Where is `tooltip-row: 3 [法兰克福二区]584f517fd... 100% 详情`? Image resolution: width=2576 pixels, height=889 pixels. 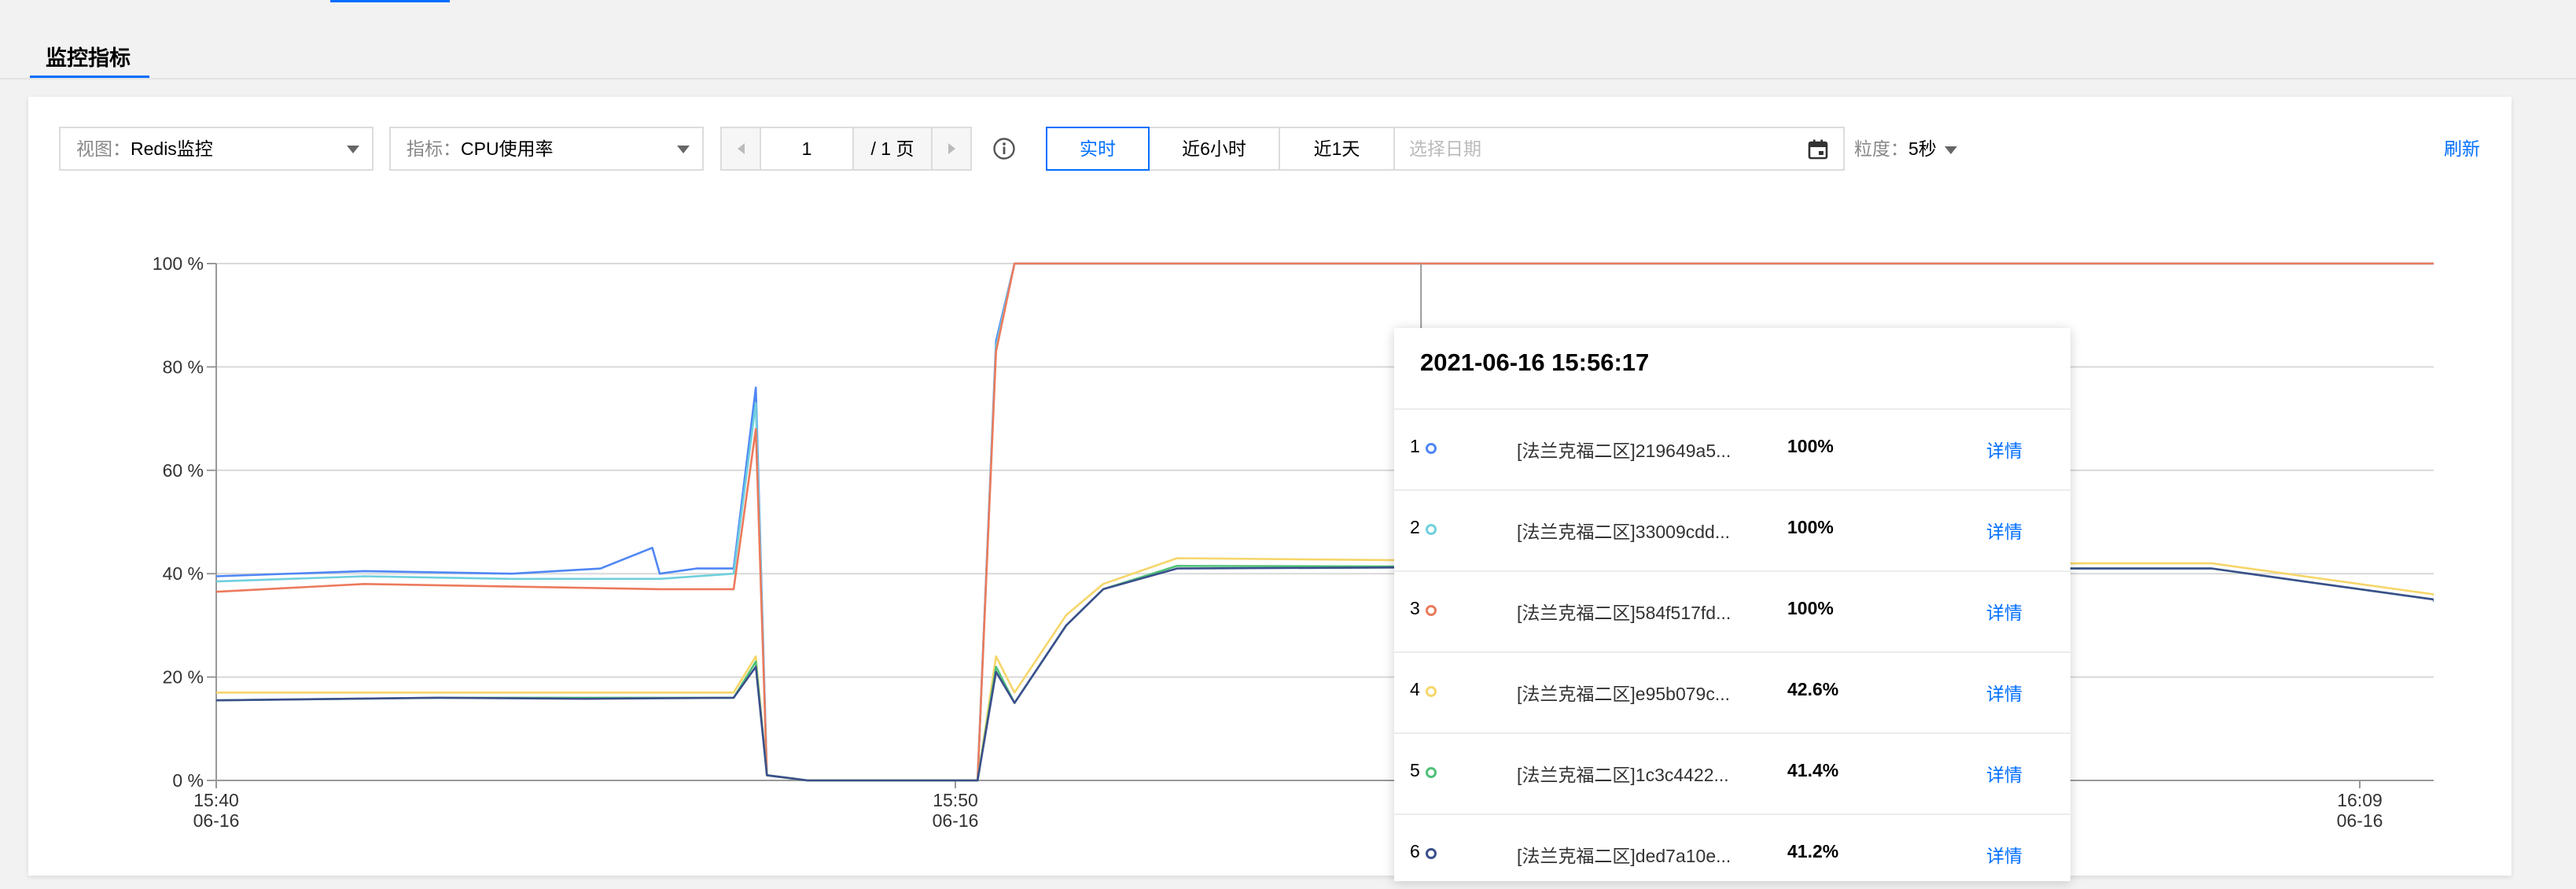
tooltip-row: 3 [法兰克福二区]584f517fd... 100% 详情 is located at coordinates (1732, 613).